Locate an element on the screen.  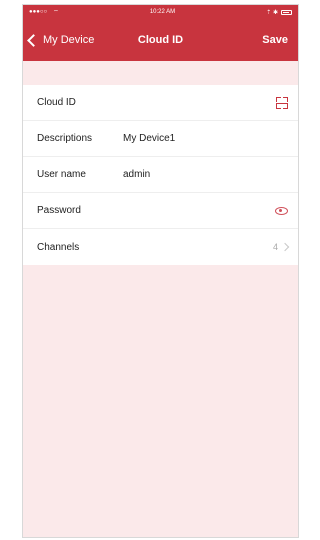
status-time: 10:22 AM is located at coordinates (162, 12).